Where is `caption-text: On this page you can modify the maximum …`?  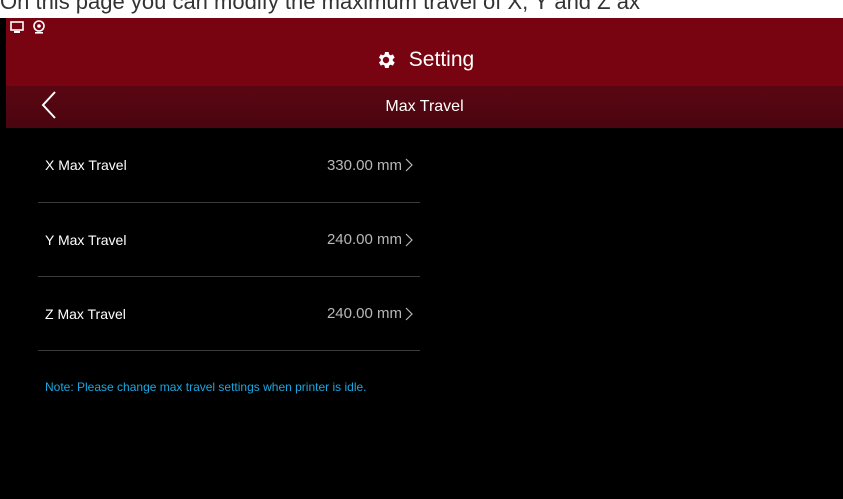 caption-text: On this page you can modify the maximum … is located at coordinates (421, 9).